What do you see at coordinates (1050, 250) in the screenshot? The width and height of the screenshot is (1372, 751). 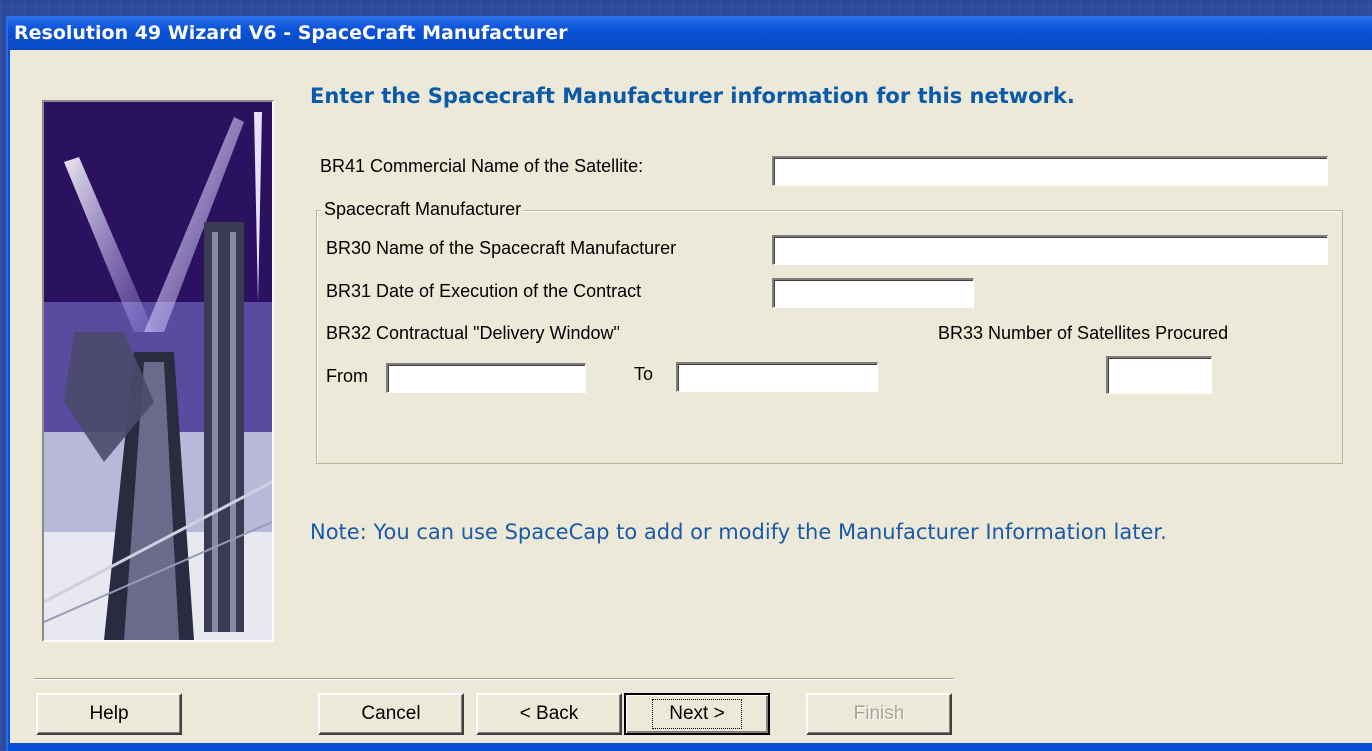 I see `br30-manufacturer-name-input` at bounding box center [1050, 250].